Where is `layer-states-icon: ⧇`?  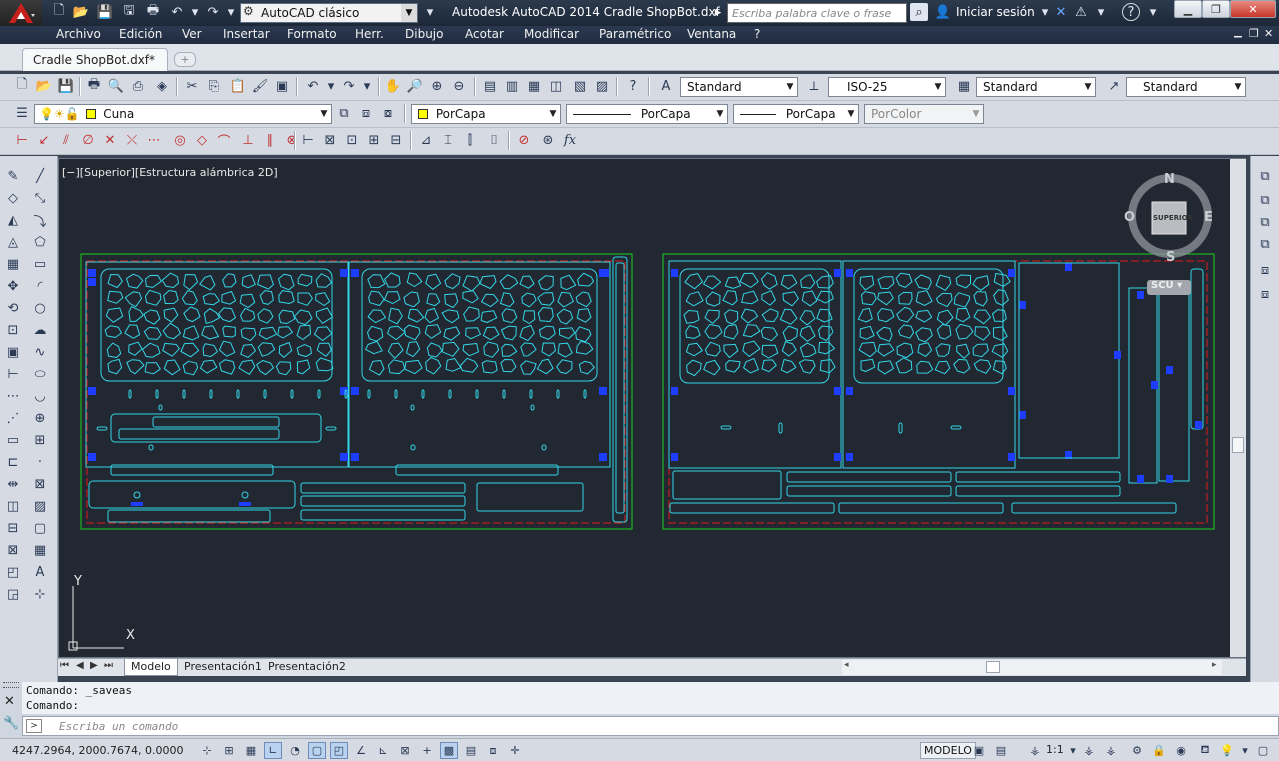 layer-states-icon: ⧇ is located at coordinates (388, 113).